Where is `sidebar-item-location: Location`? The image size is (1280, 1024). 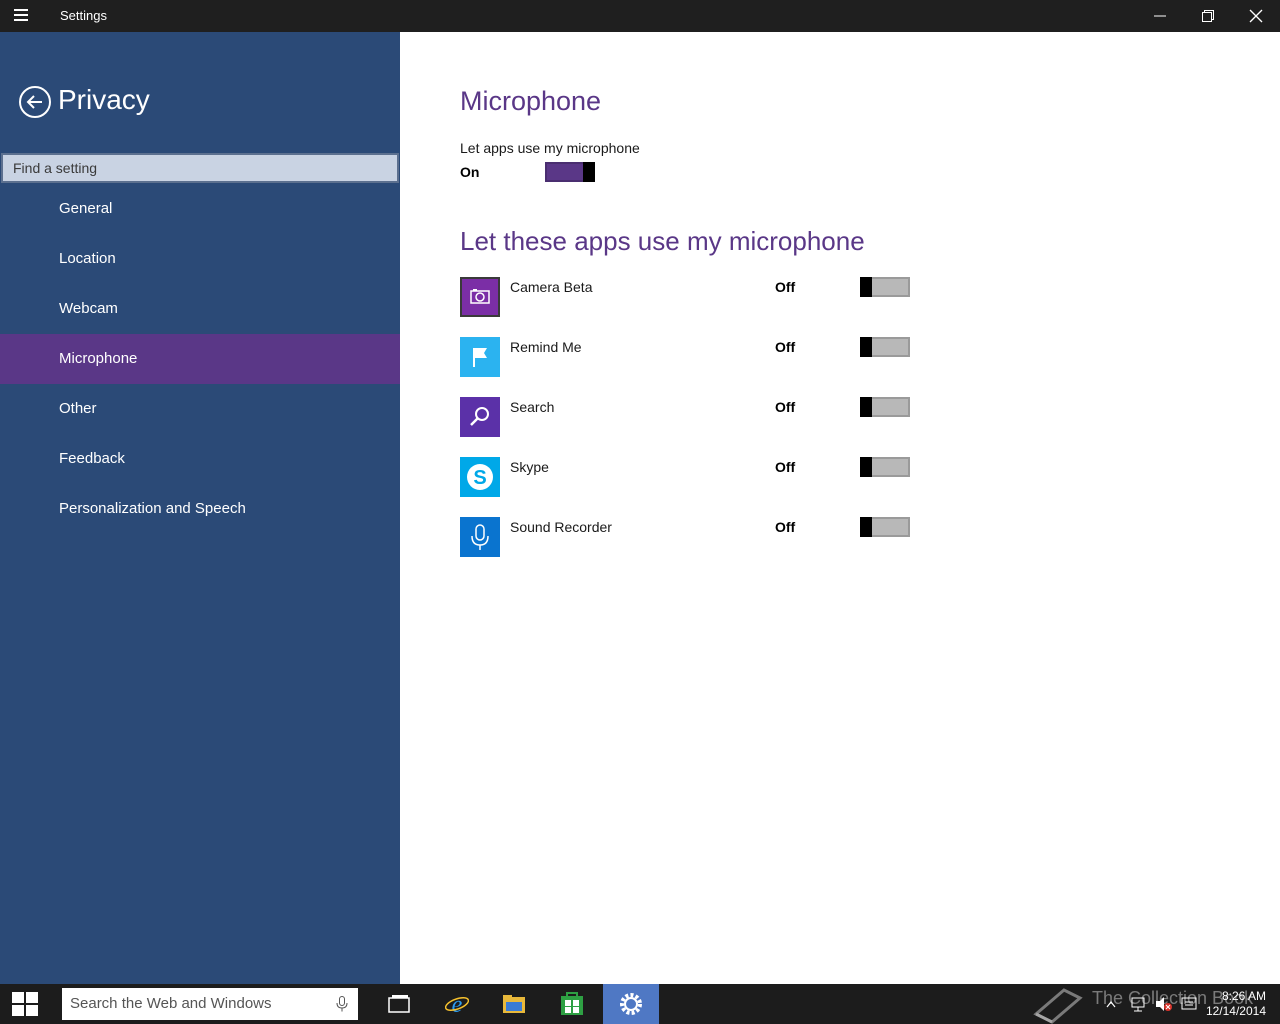 sidebar-item-location: Location is located at coordinates (200, 259).